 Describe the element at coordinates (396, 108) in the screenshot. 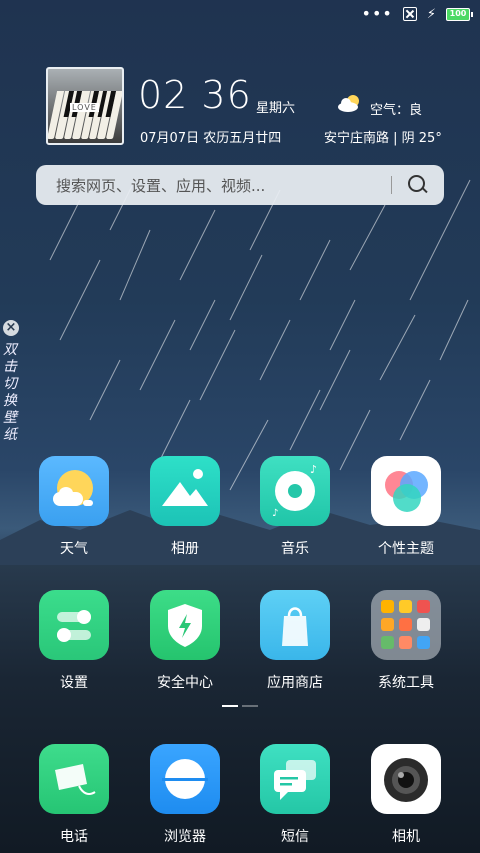

I see `air-quality: 空气：良` at that location.